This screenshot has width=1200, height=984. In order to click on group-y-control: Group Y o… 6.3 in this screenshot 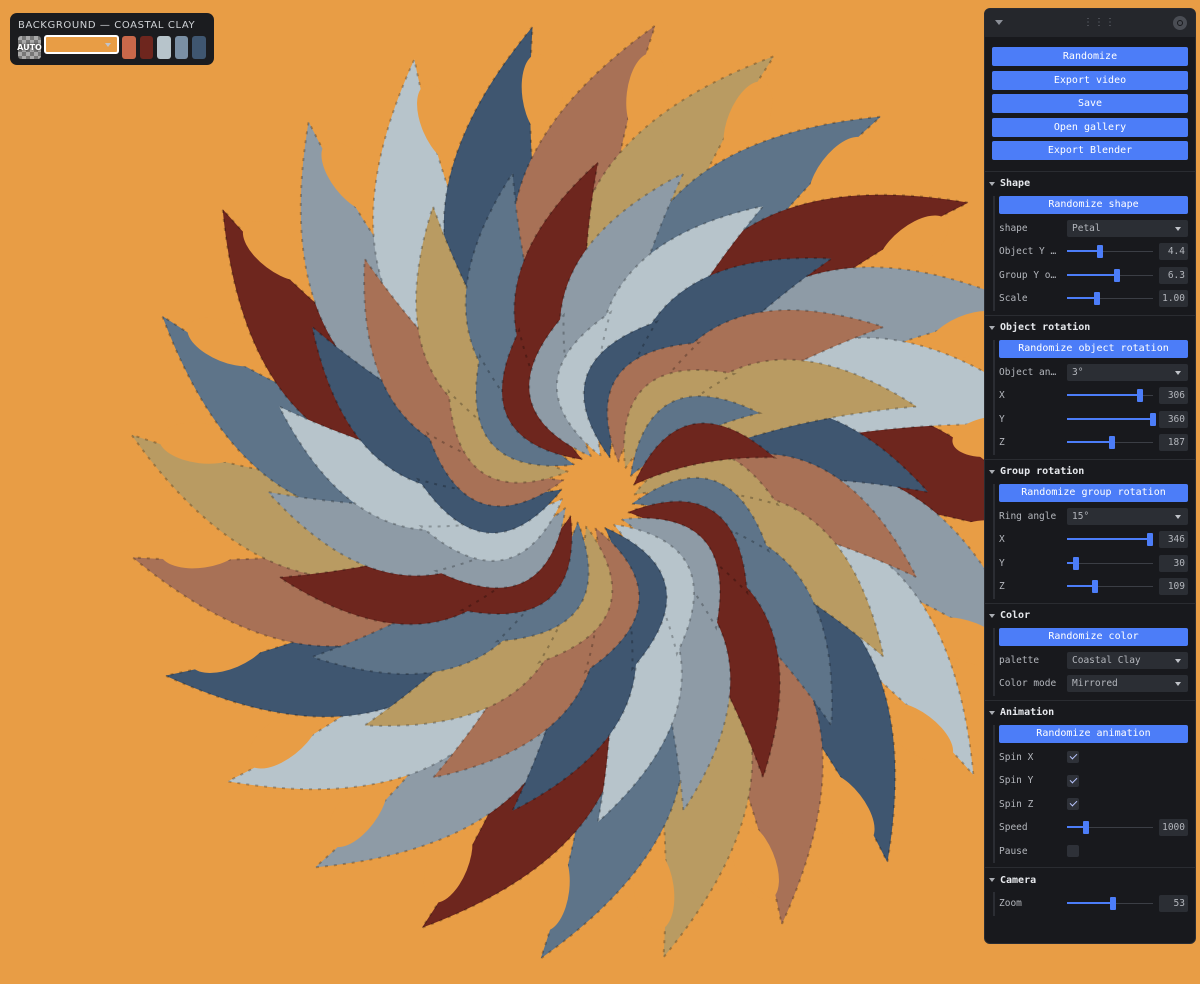, I will do `click(1093, 276)`.